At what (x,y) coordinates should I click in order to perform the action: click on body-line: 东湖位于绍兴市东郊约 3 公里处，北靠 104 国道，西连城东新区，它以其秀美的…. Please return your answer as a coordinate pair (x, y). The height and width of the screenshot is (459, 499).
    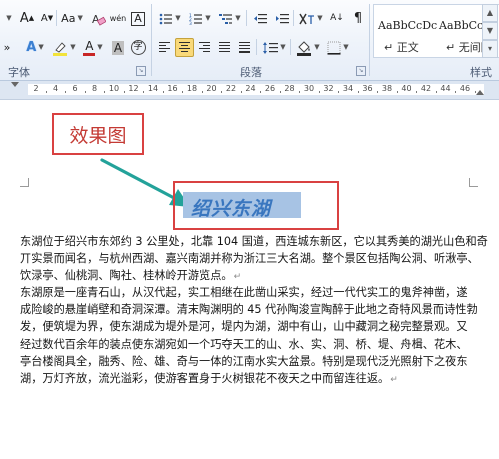
    Looking at the image, I should click on (254, 241).